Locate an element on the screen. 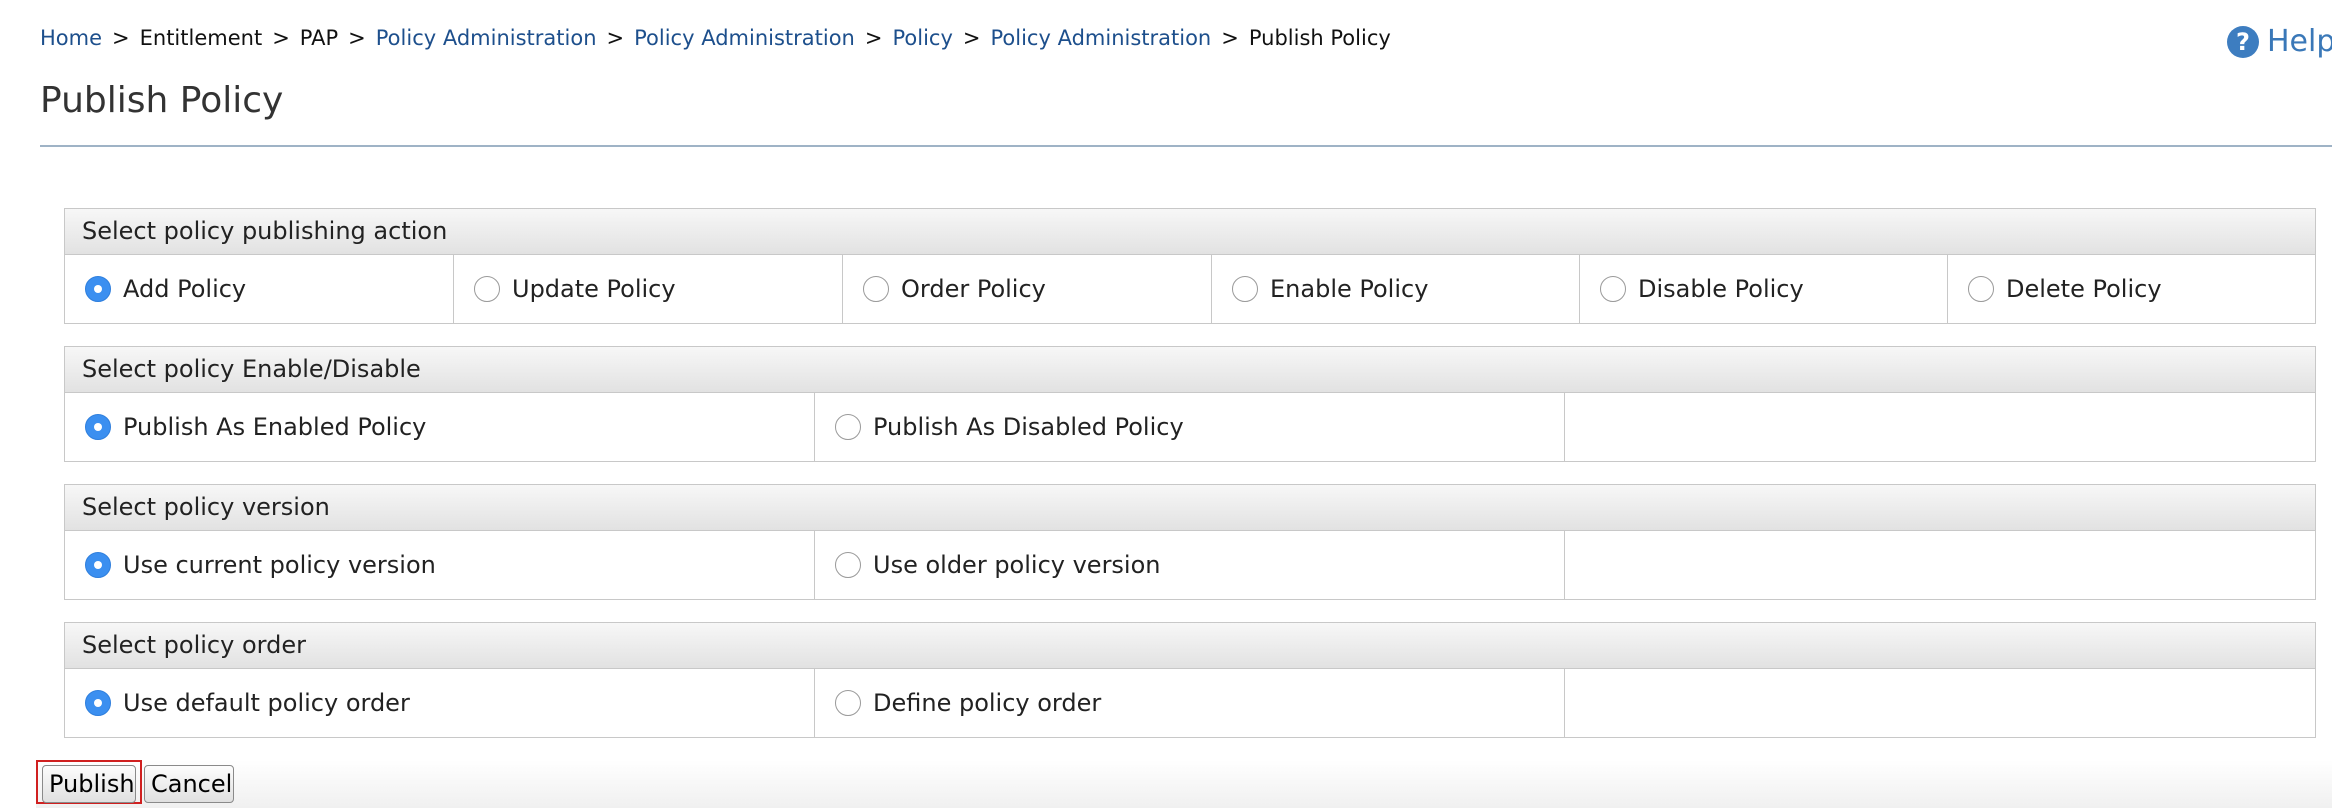  radio-update-policy: Update Policy is located at coordinates (648, 289).